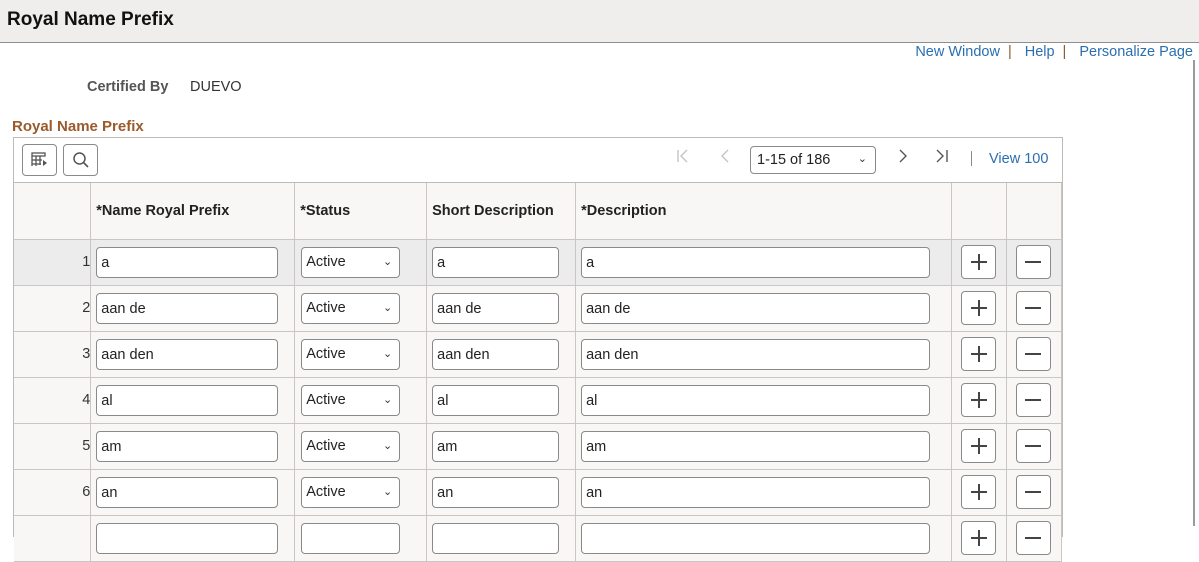  What do you see at coordinates (187, 308) in the screenshot?
I see `name-royal-prefix-input: aan de` at bounding box center [187, 308].